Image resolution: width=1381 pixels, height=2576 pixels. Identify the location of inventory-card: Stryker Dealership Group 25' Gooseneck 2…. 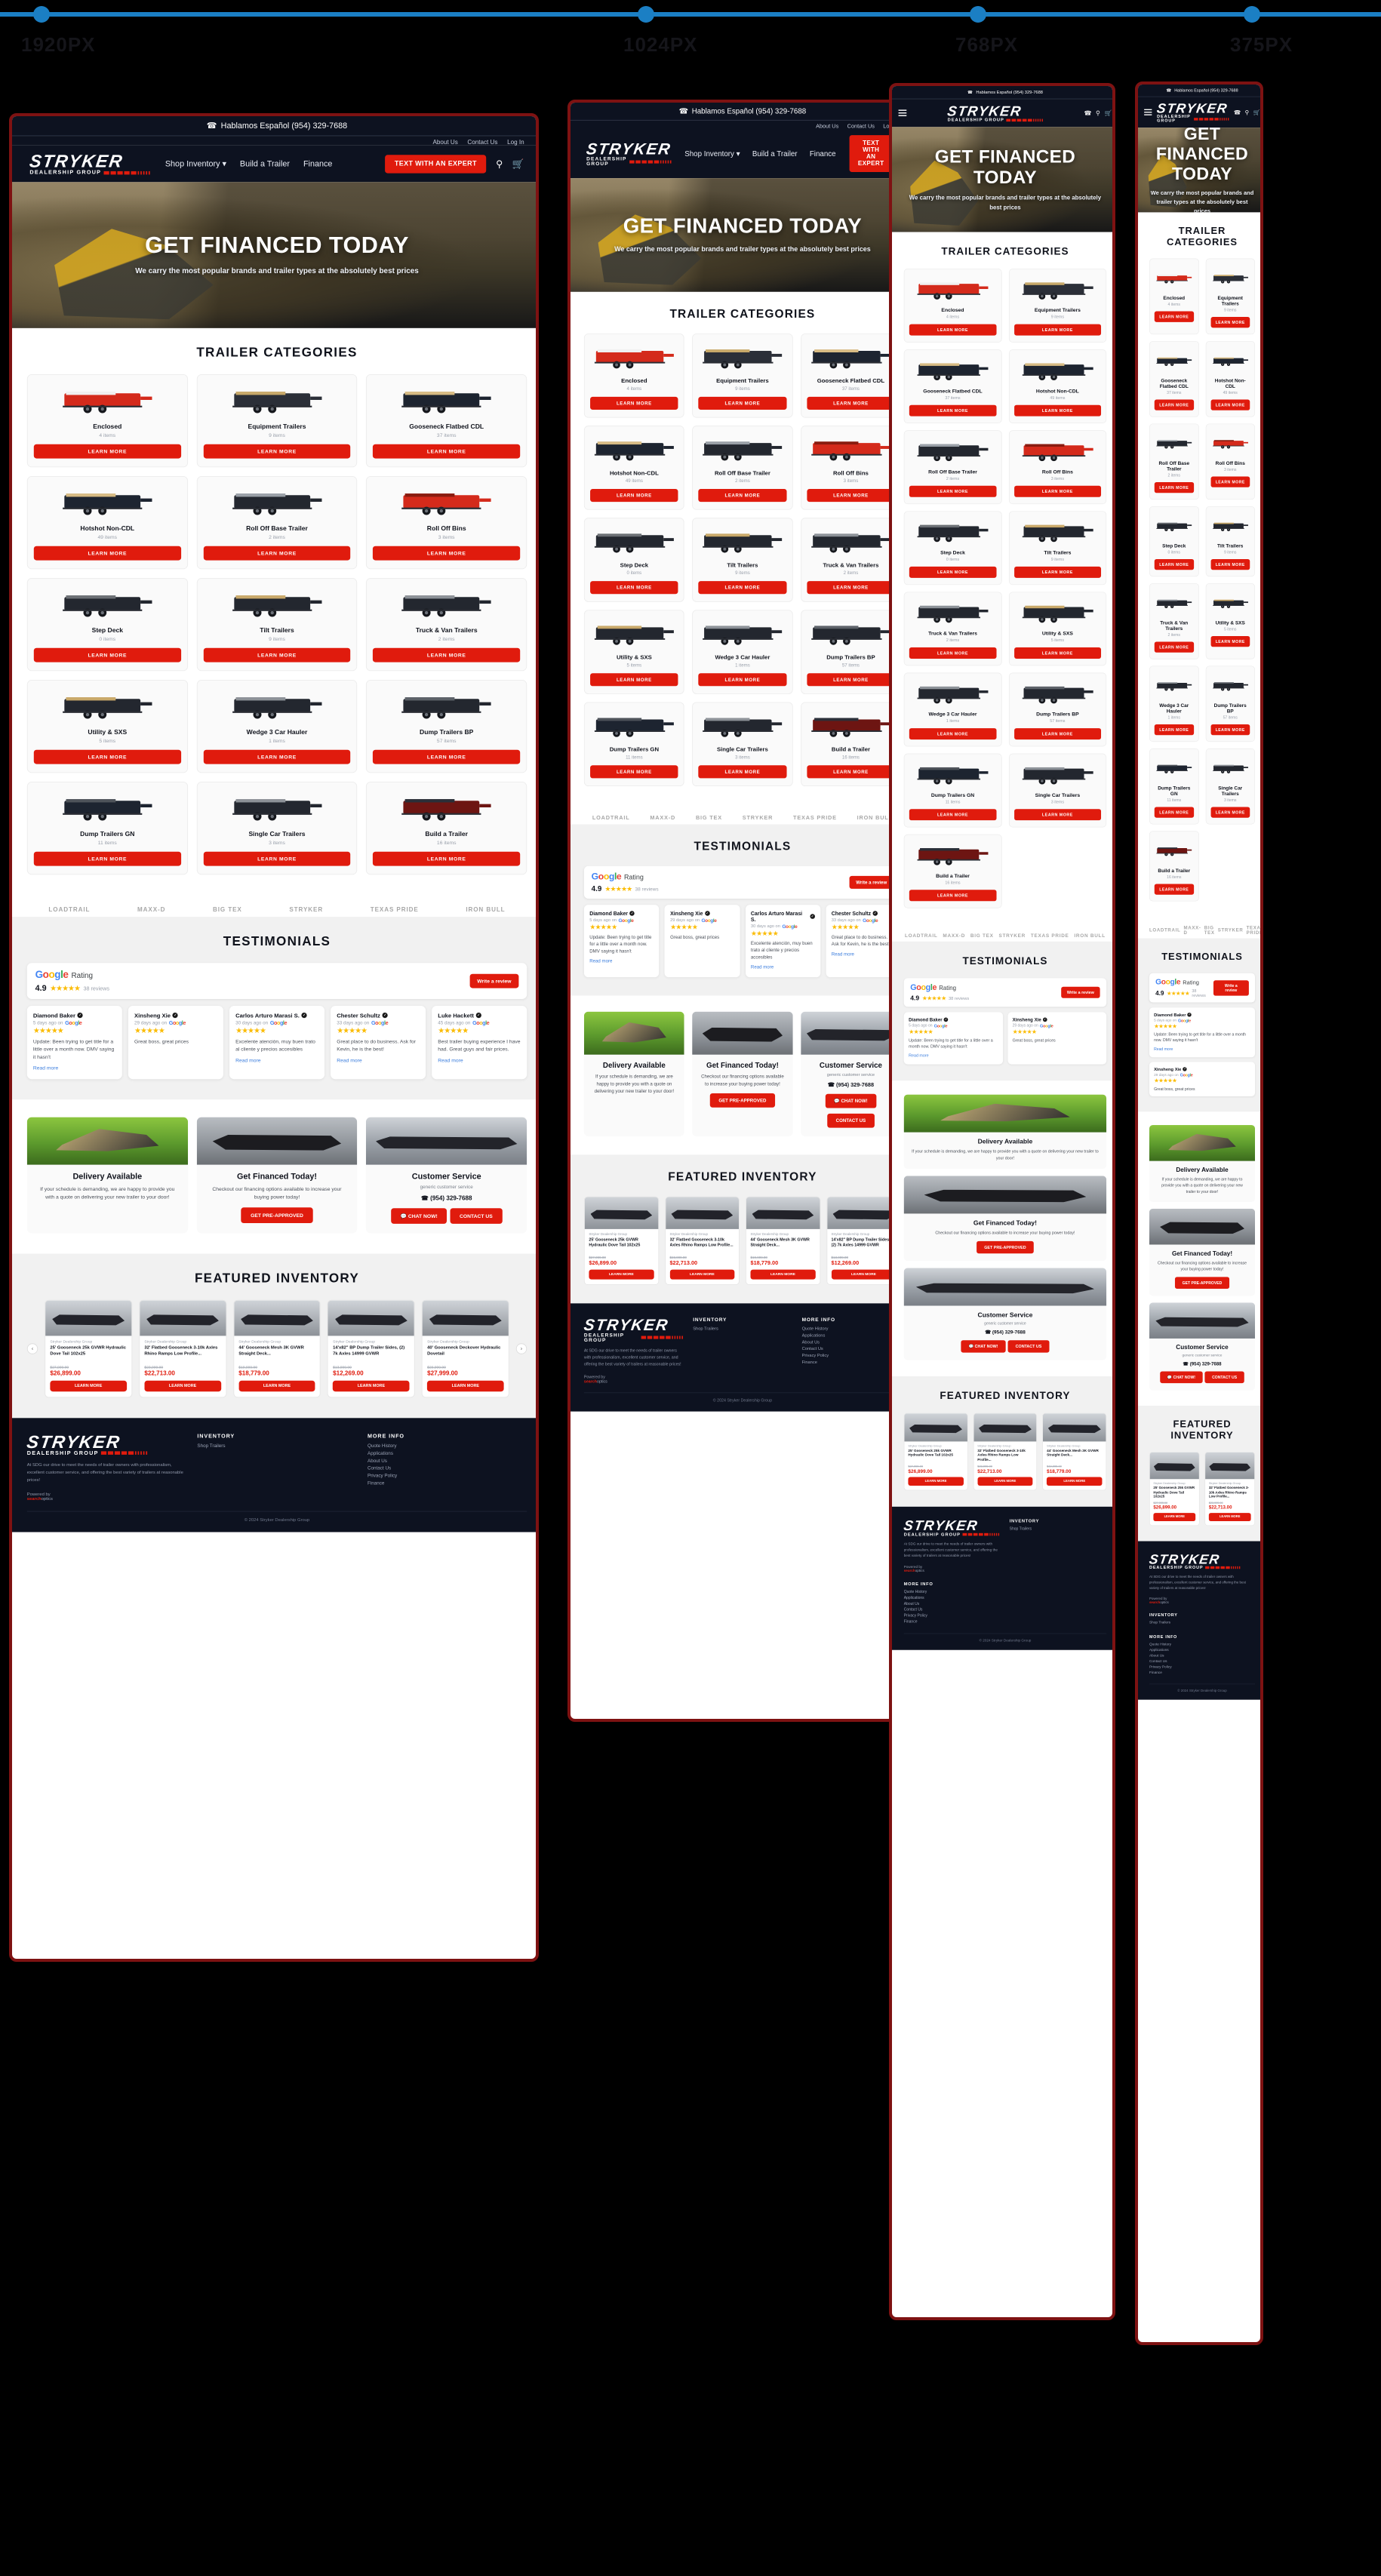
(621, 1240).